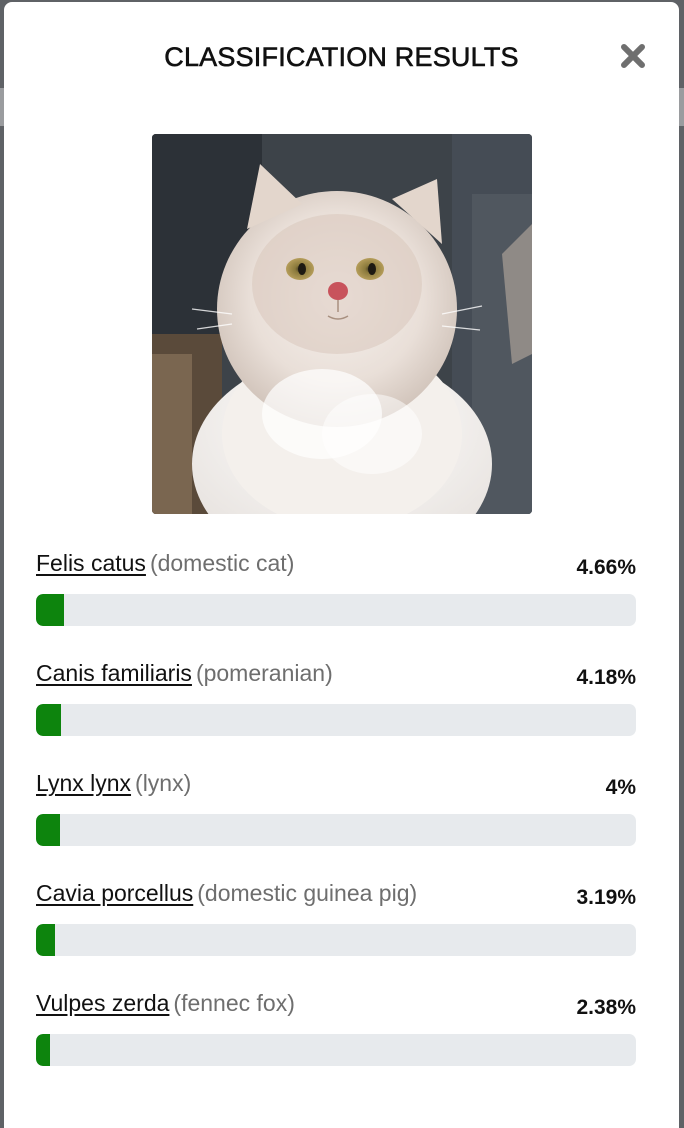  What do you see at coordinates (264, 673) in the screenshot?
I see `common-name: (pomeranian)` at bounding box center [264, 673].